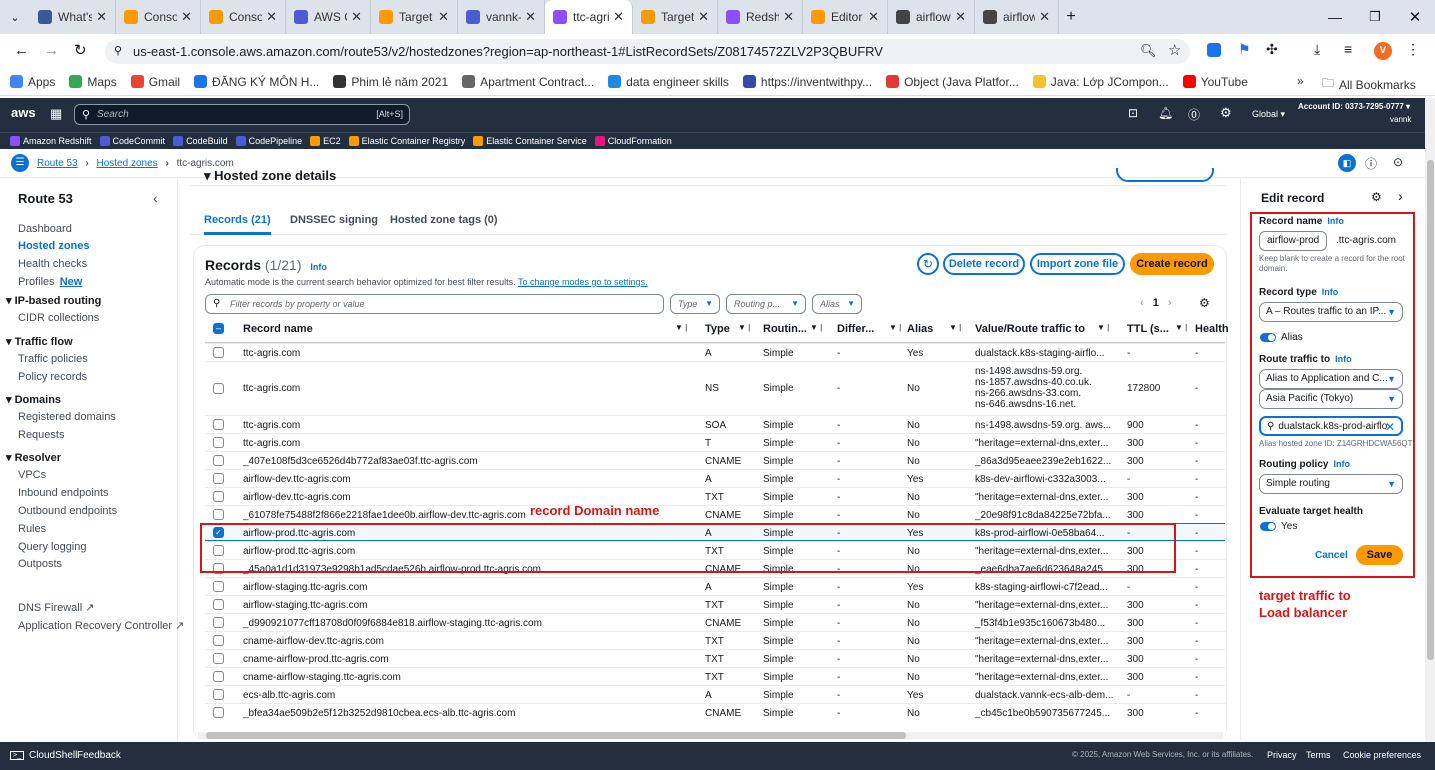 This screenshot has height=770, width=1435. I want to click on favorite-service-link: EC2, so click(325, 141).